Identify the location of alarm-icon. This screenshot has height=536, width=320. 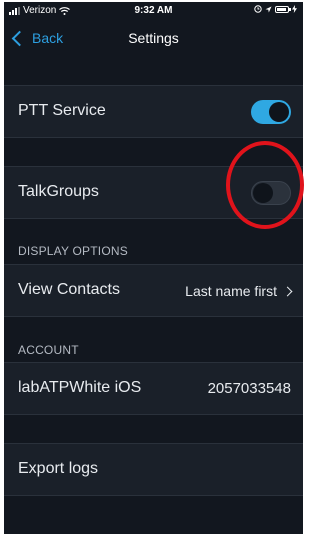
(258, 9).